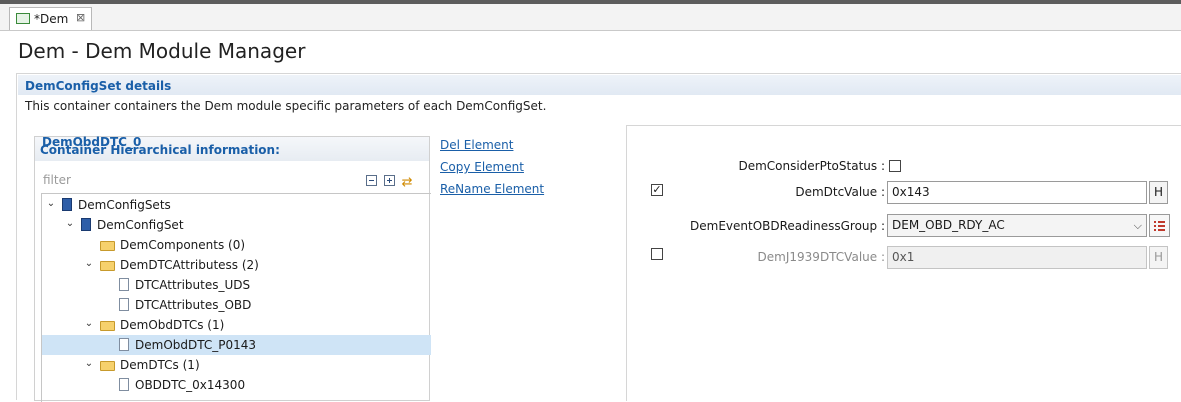  Describe the element at coordinates (162, 51) in the screenshot. I see `page-title: Dem - Dem Module Manager` at that location.